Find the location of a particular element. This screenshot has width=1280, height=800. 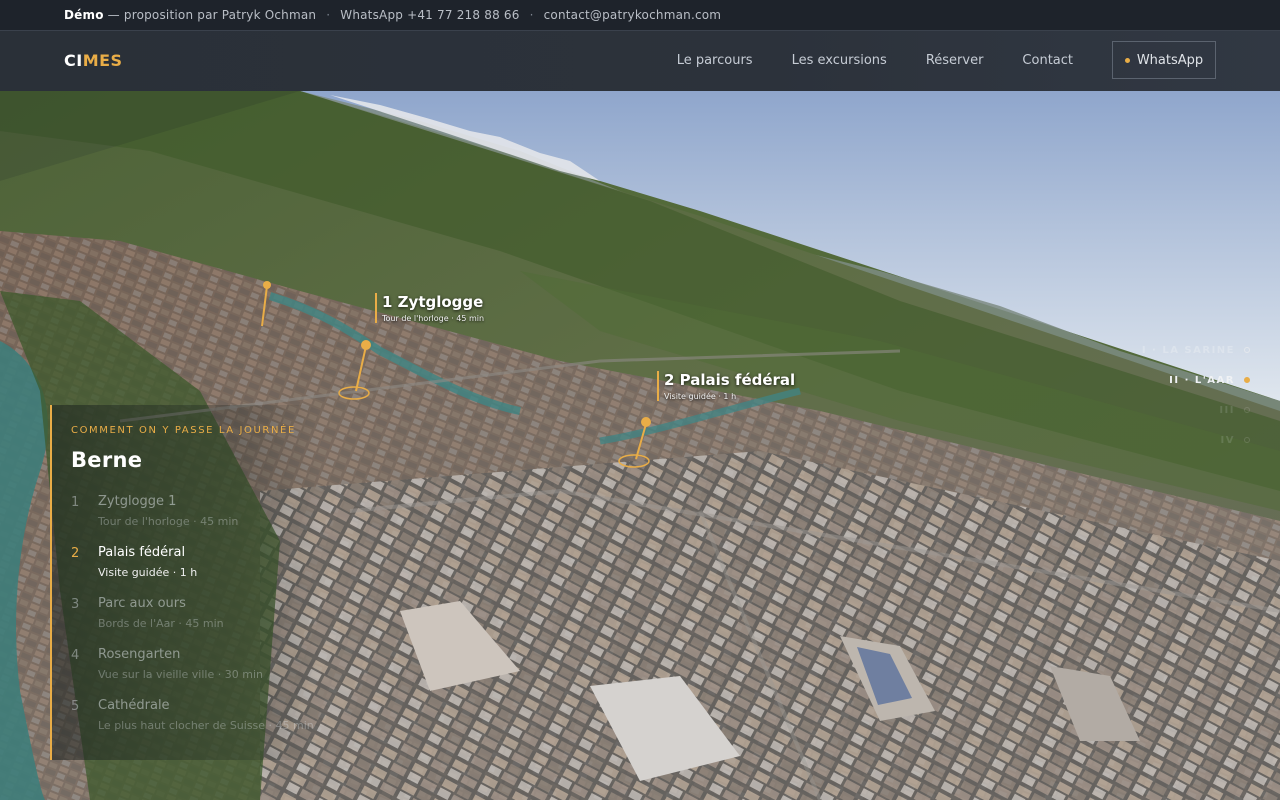

section-label: I · LA SARINE is located at coordinates (1188, 350).